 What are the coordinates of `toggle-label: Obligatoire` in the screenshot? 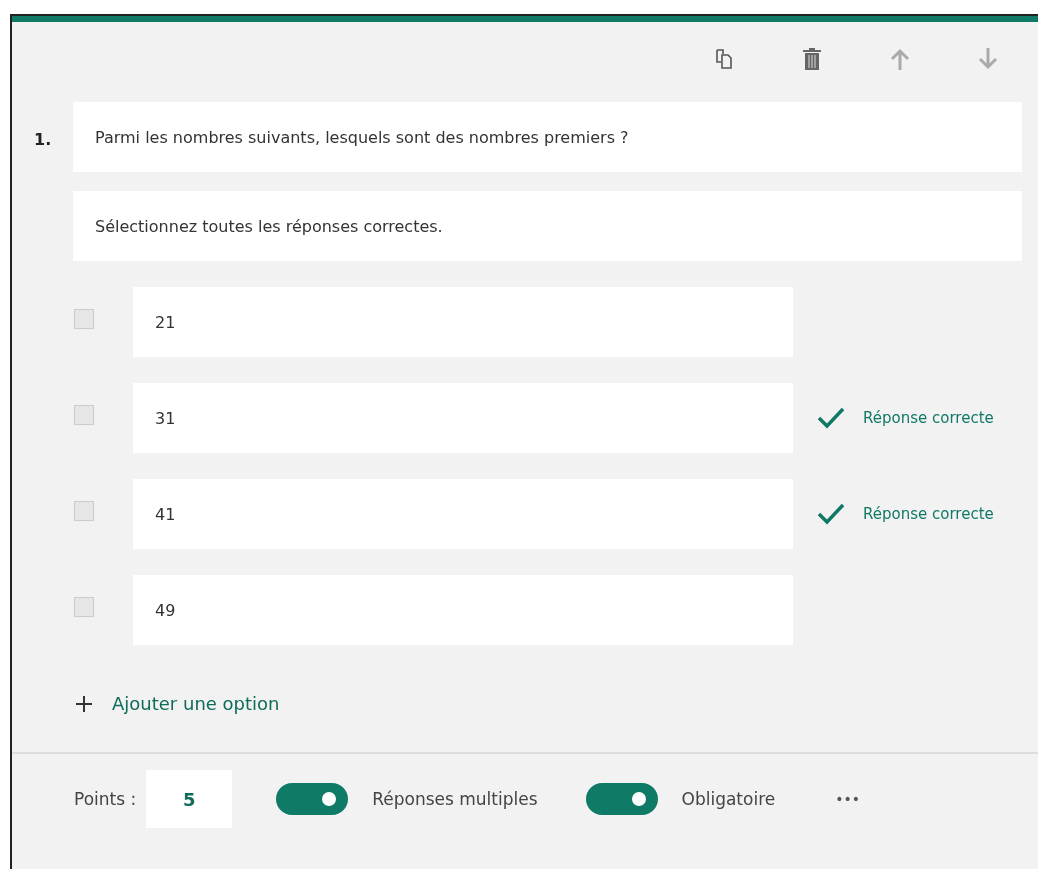 It's located at (728, 799).